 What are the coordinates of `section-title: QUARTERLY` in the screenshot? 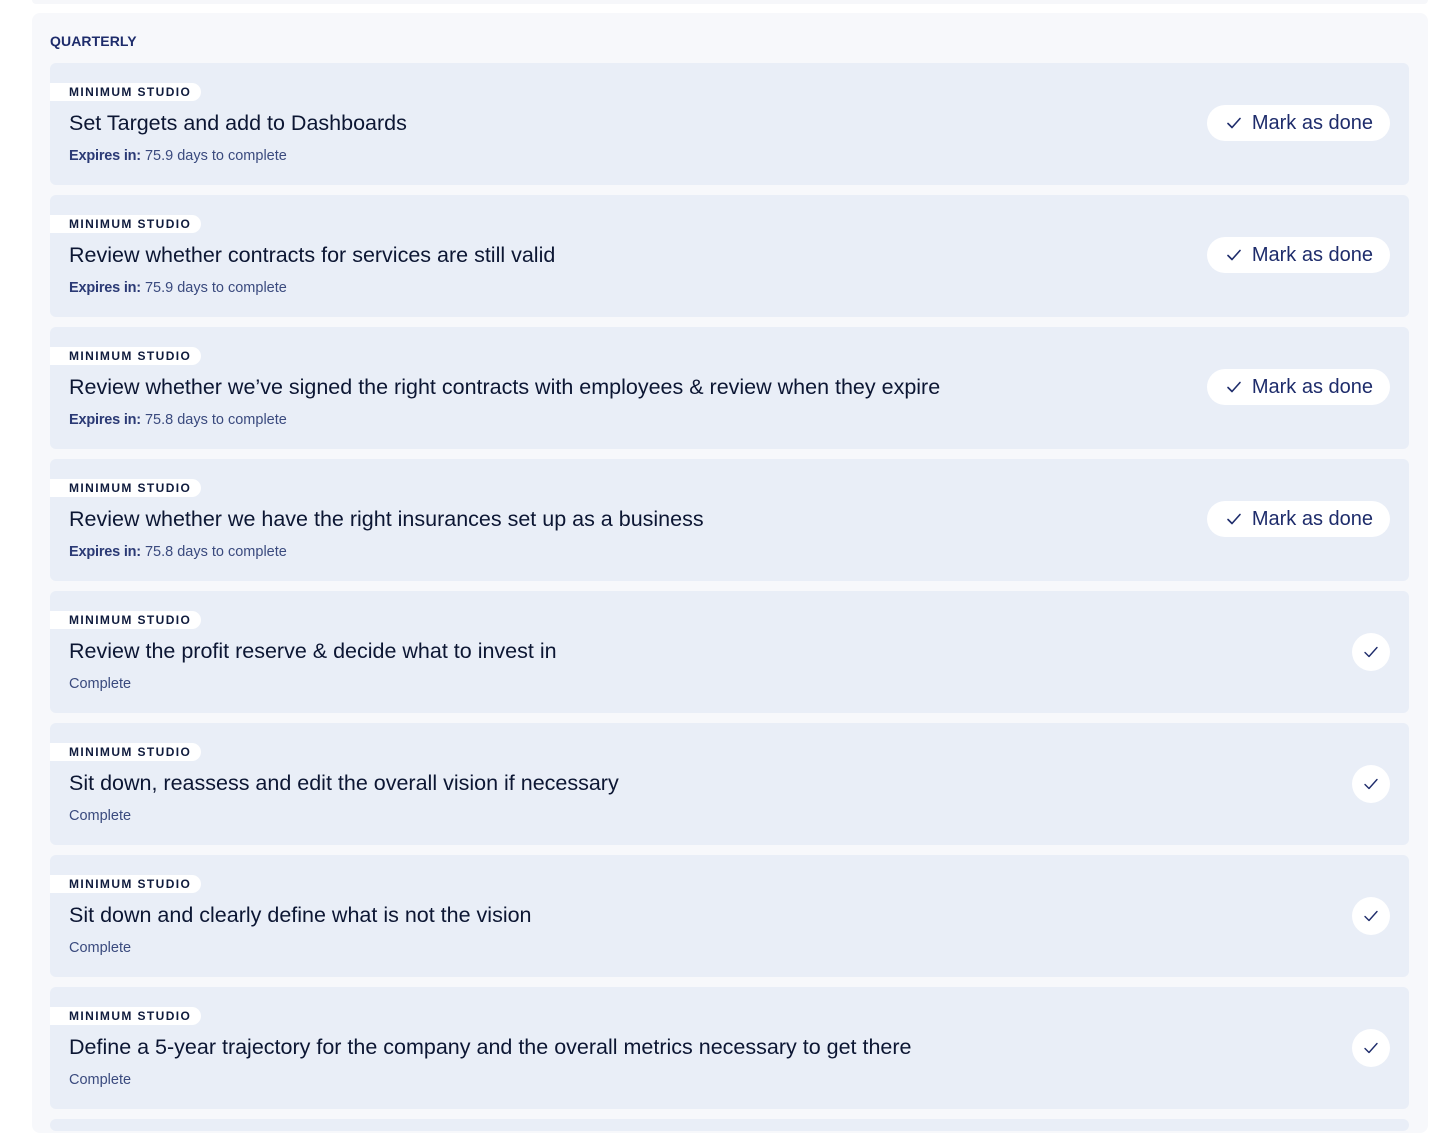 It's located at (93, 41).